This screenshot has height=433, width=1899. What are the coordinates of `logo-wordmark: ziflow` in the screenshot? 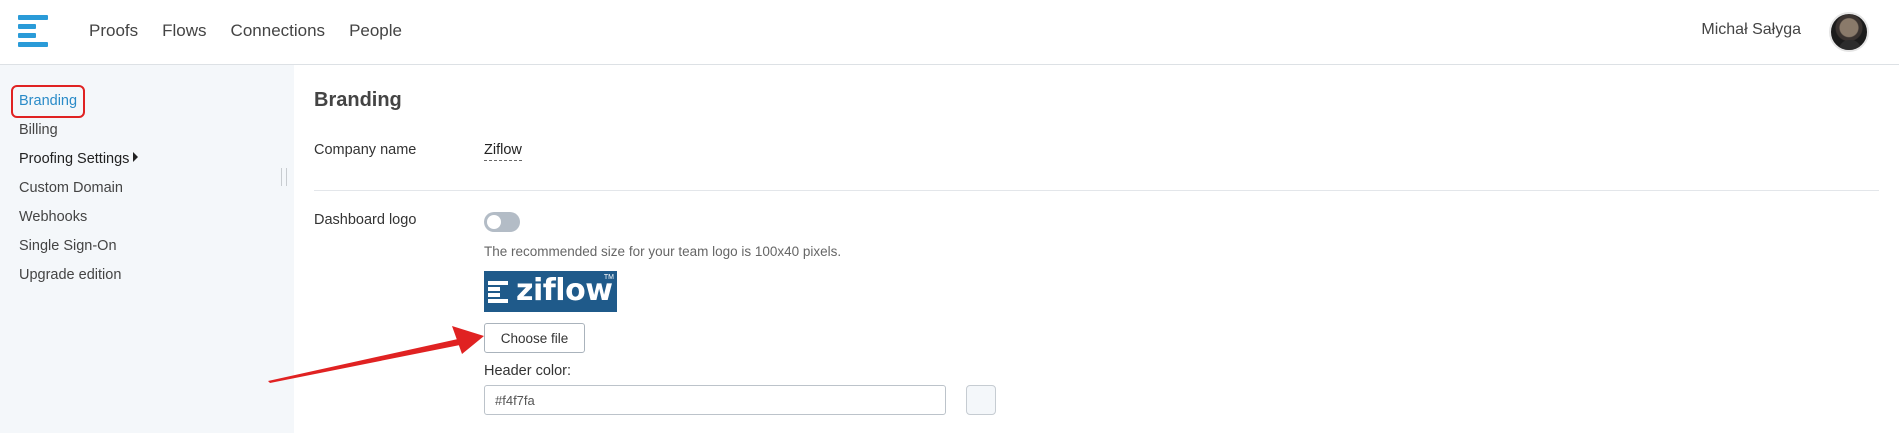 It's located at (564, 290).